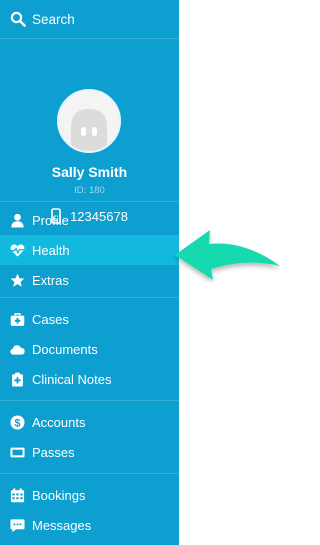  What do you see at coordinates (59, 422) in the screenshot?
I see `sidebar-item-label: Accounts` at bounding box center [59, 422].